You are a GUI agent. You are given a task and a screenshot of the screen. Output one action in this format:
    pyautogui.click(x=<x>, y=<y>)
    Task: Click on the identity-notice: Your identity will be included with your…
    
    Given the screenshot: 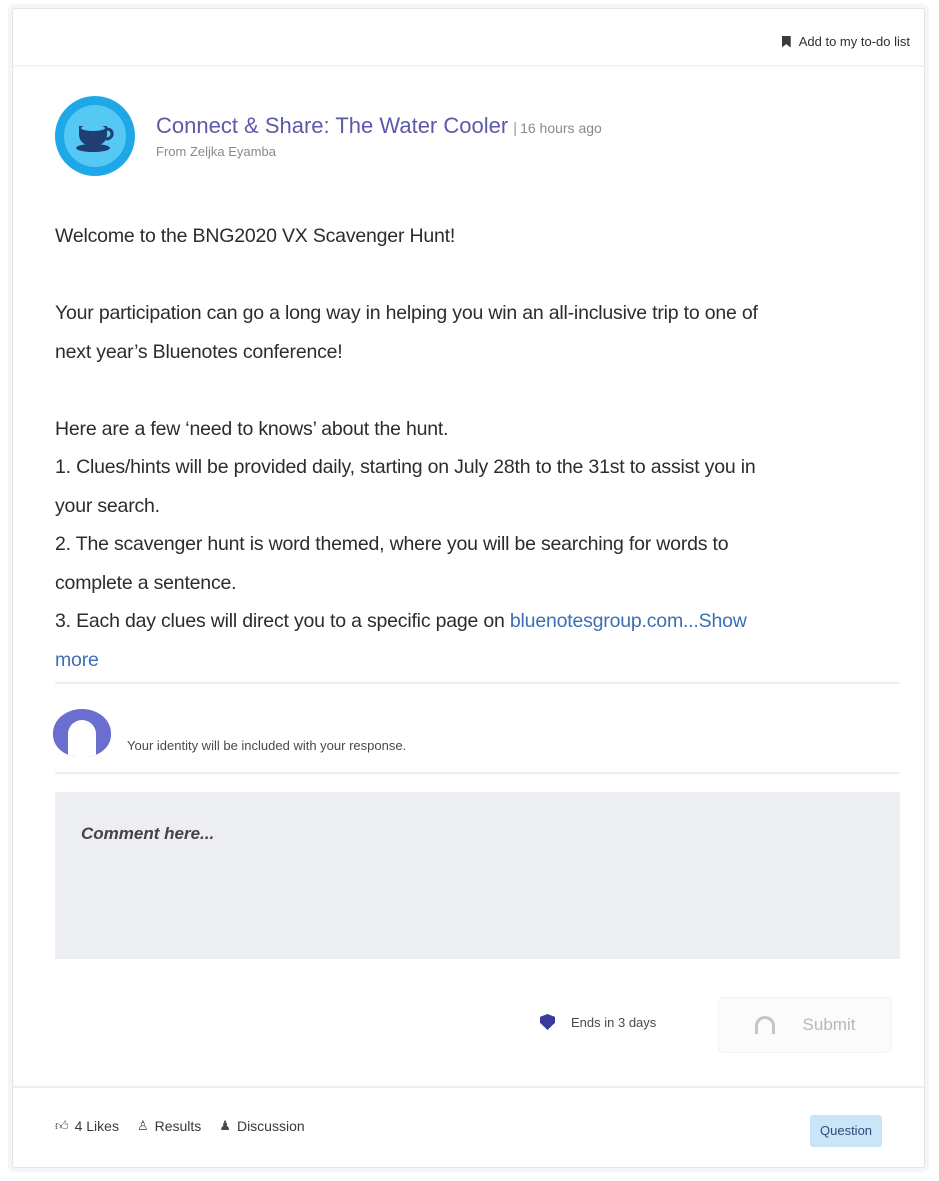 What is the action you would take?
    pyautogui.click(x=229, y=733)
    